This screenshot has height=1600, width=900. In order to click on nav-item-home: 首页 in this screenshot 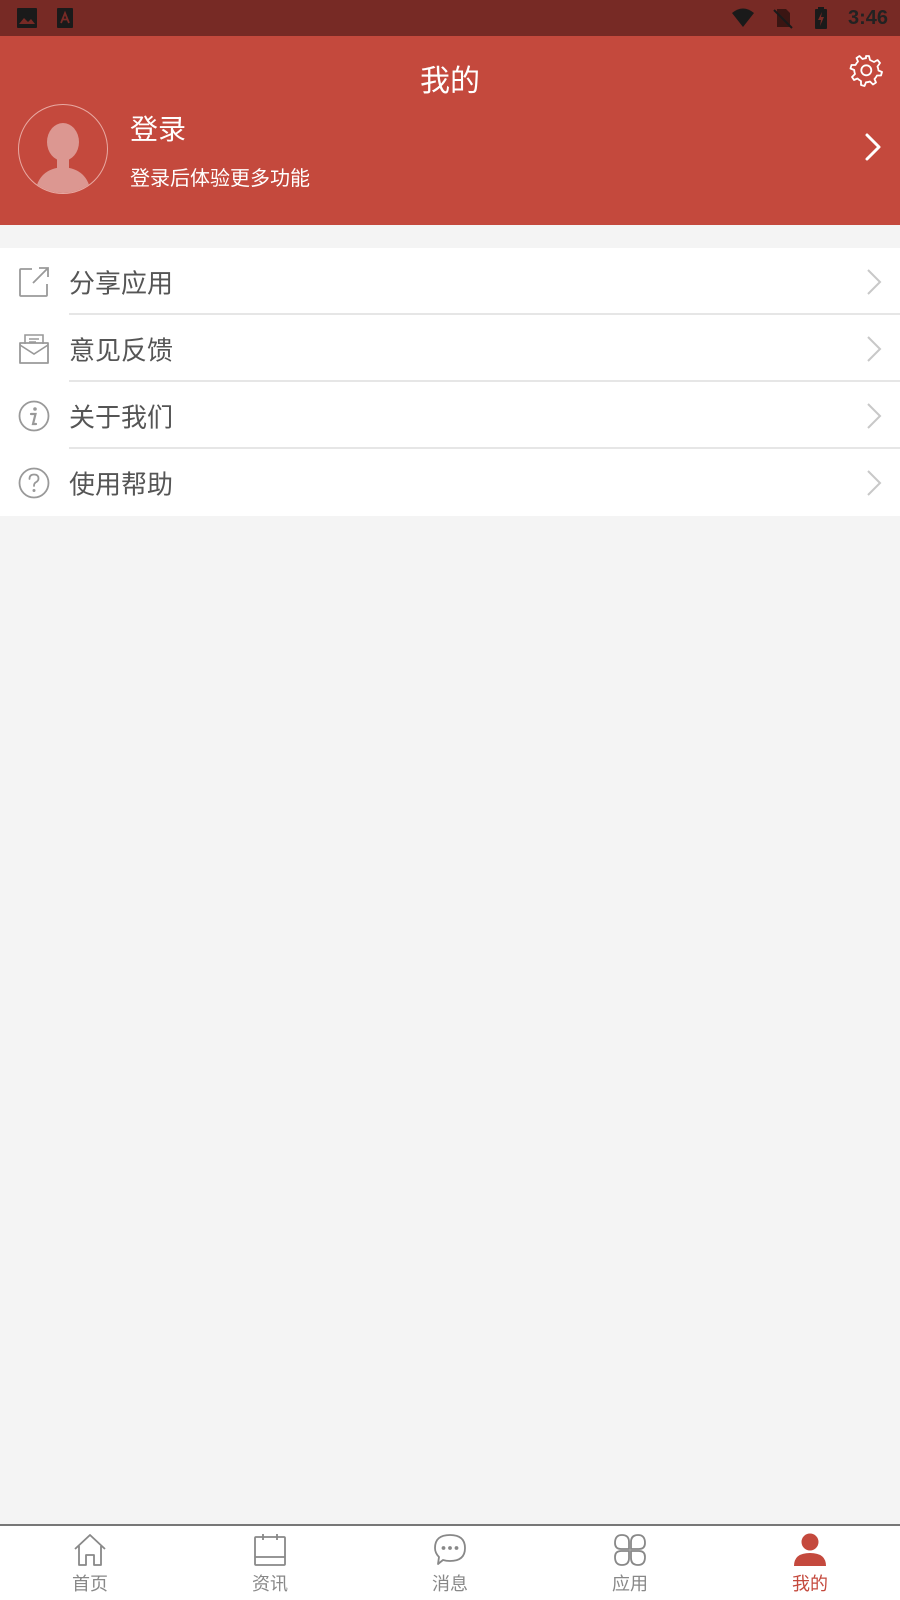, I will do `click(90, 1563)`.